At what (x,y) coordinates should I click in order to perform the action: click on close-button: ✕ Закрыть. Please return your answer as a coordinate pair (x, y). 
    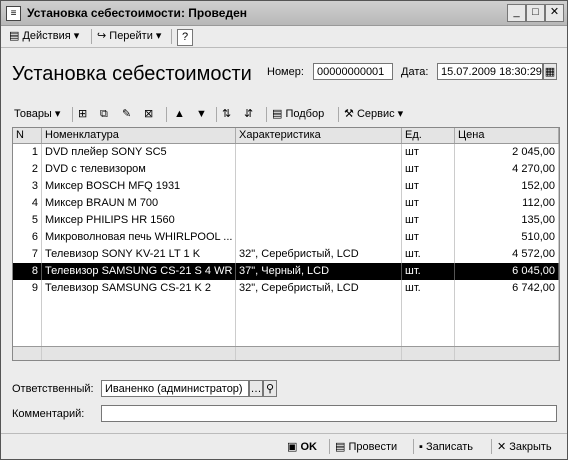
    Looking at the image, I should click on (524, 447).